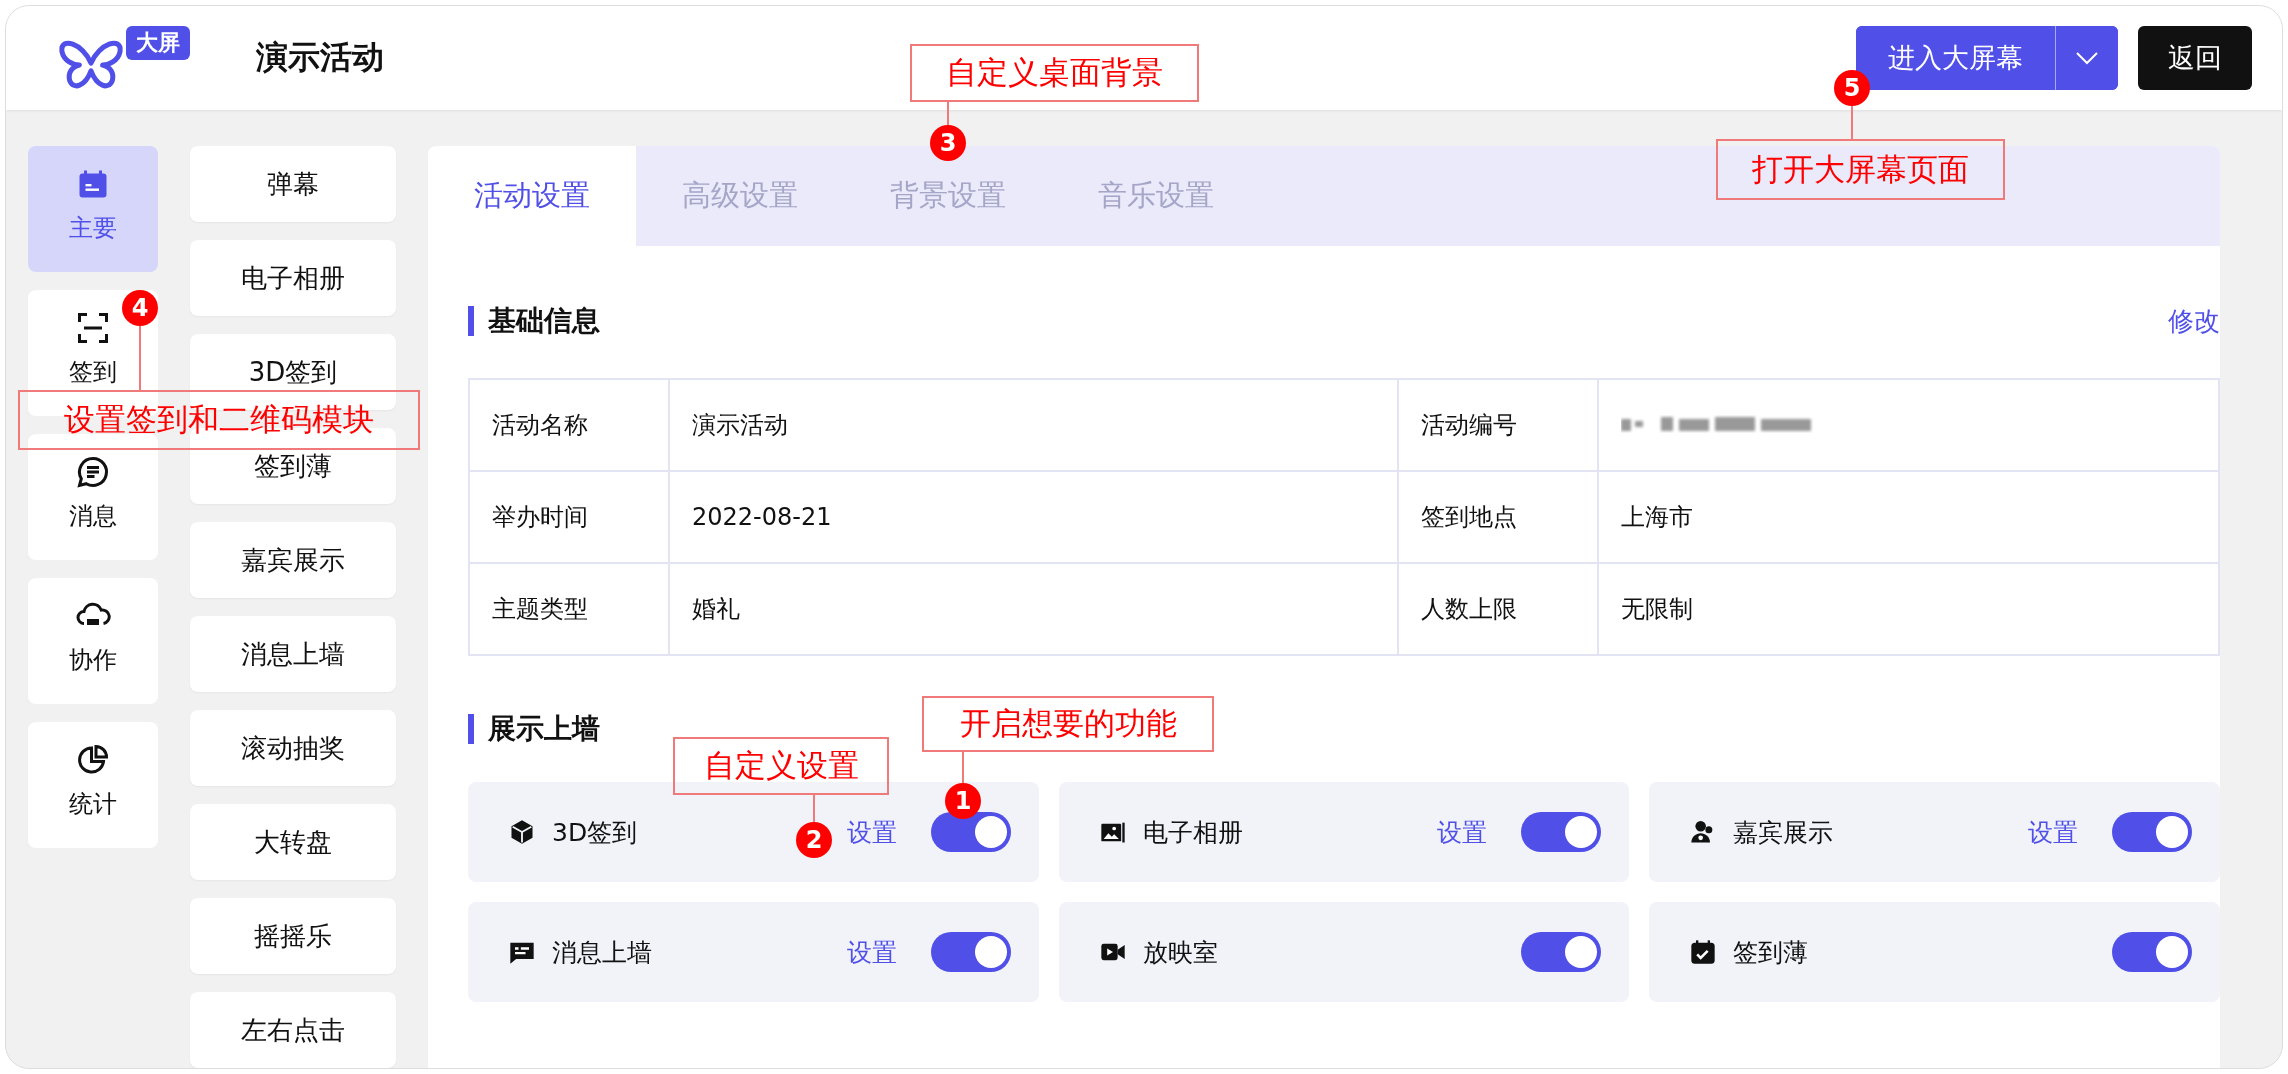  I want to click on section-title: 基础信息, so click(534, 321).